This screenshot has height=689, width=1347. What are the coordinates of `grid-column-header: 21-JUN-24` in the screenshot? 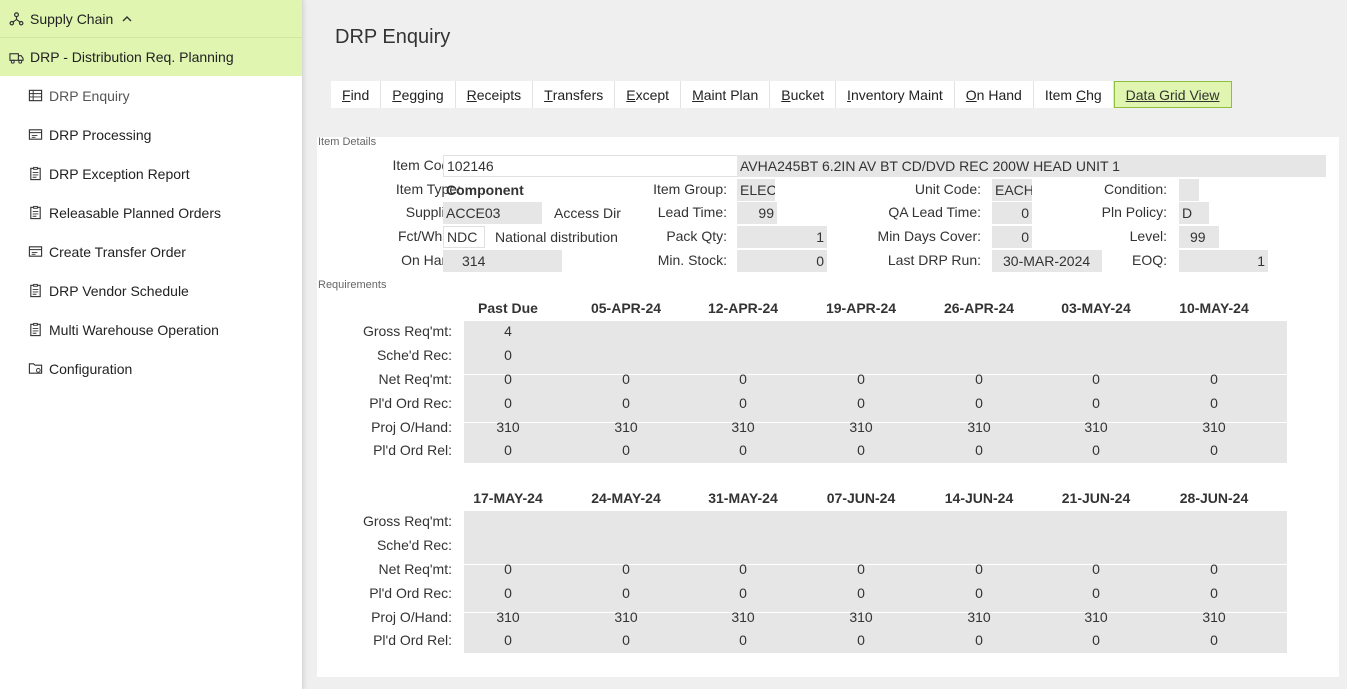 It's located at (1096, 498).